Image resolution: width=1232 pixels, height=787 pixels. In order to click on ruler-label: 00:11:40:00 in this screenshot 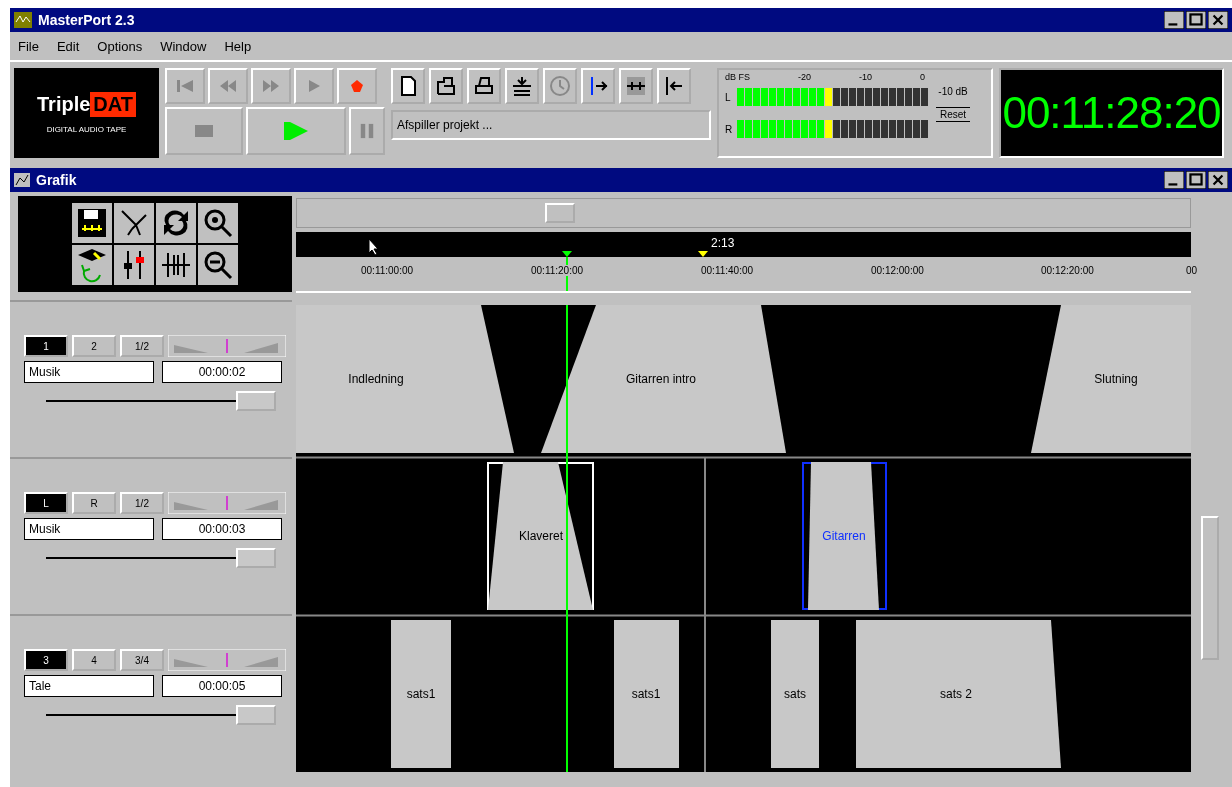, I will do `click(727, 270)`.